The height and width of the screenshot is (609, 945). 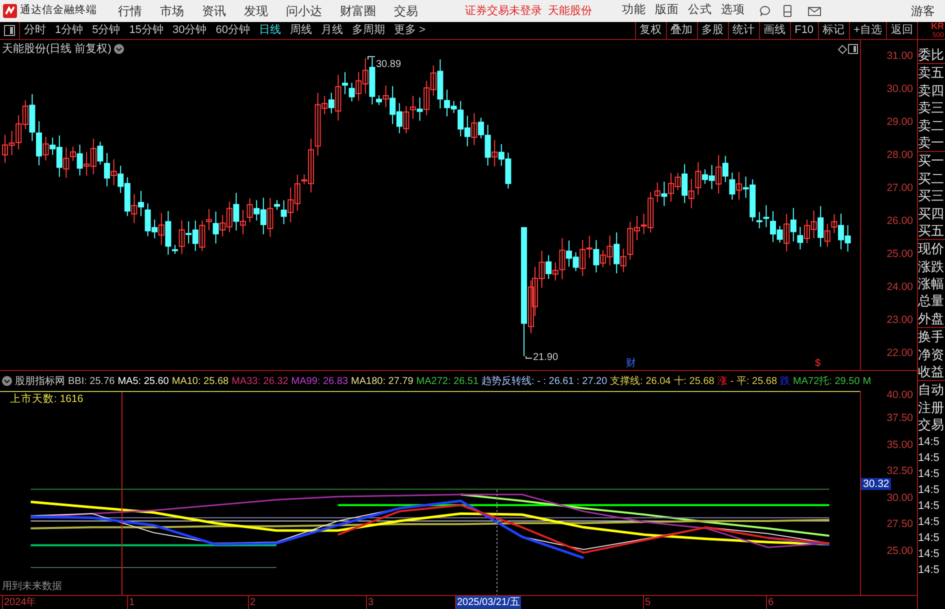 I want to click on indicator-value: M, so click(x=867, y=381).